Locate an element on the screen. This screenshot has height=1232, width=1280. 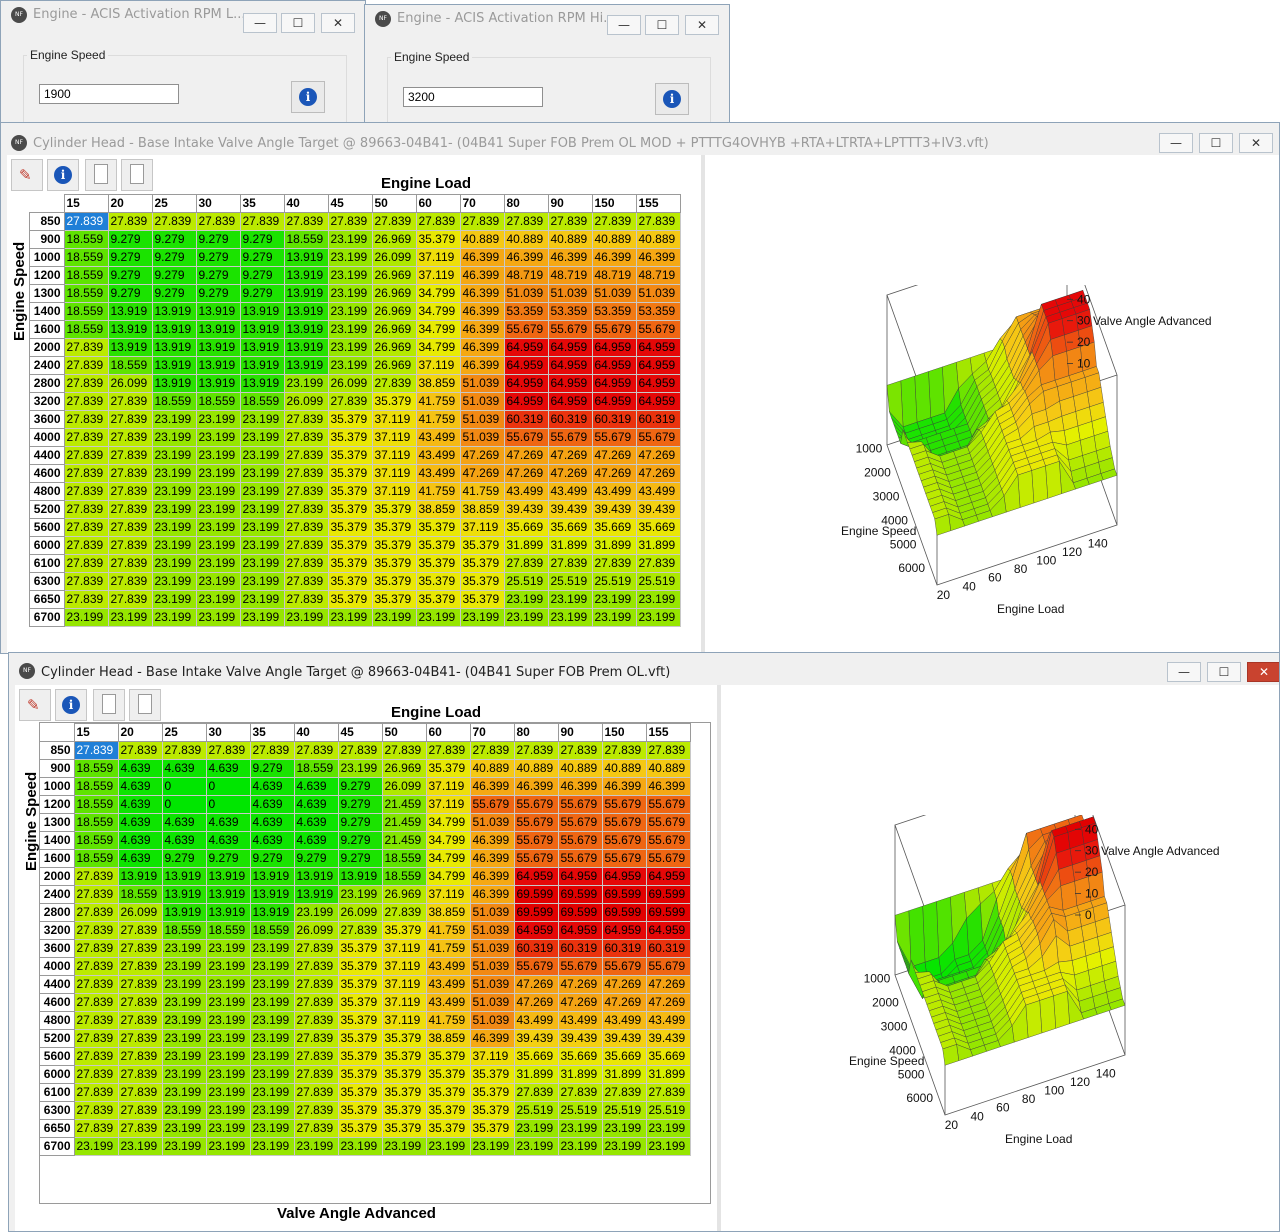
map-cell: 48.719 is located at coordinates (614, 275).